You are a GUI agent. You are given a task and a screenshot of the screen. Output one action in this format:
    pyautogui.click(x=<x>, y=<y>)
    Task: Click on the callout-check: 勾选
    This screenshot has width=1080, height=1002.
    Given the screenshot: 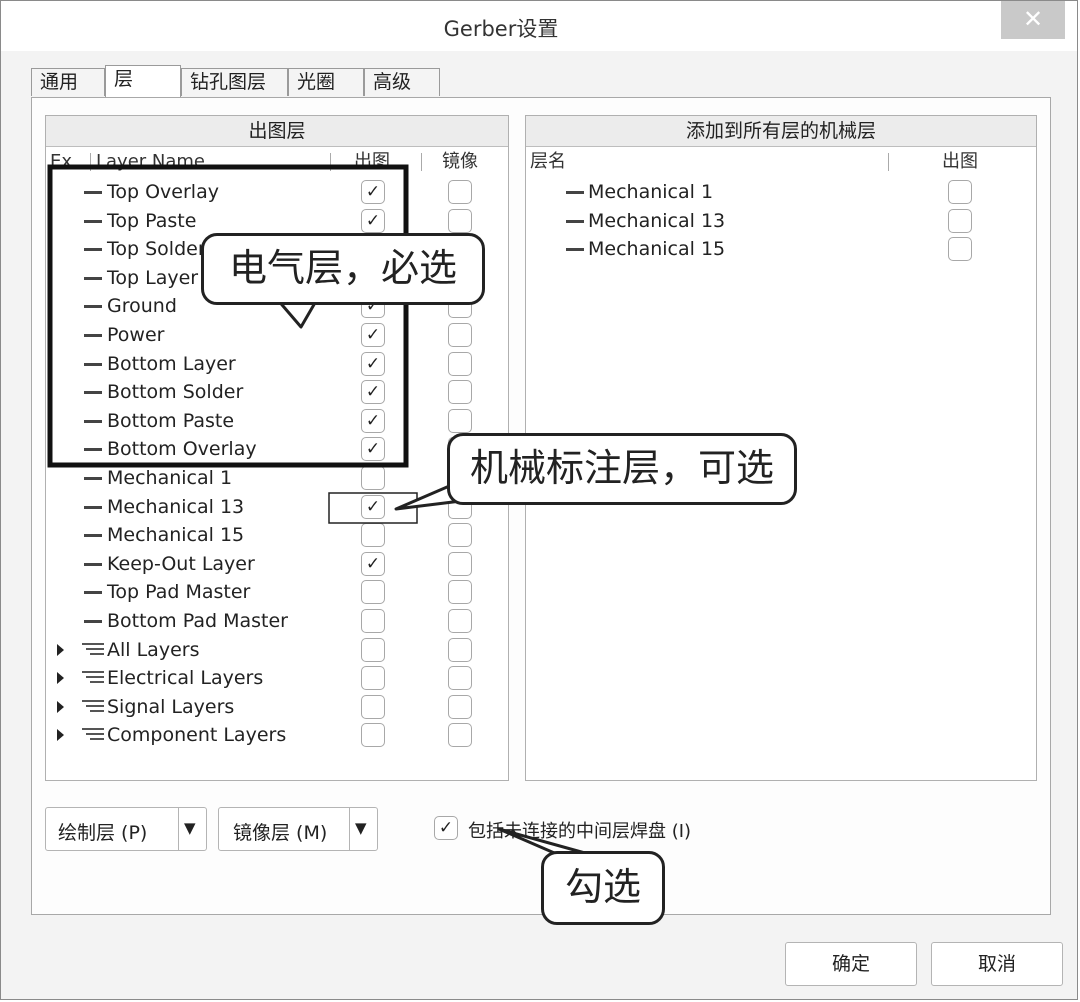 What is the action you would take?
    pyautogui.click(x=603, y=888)
    